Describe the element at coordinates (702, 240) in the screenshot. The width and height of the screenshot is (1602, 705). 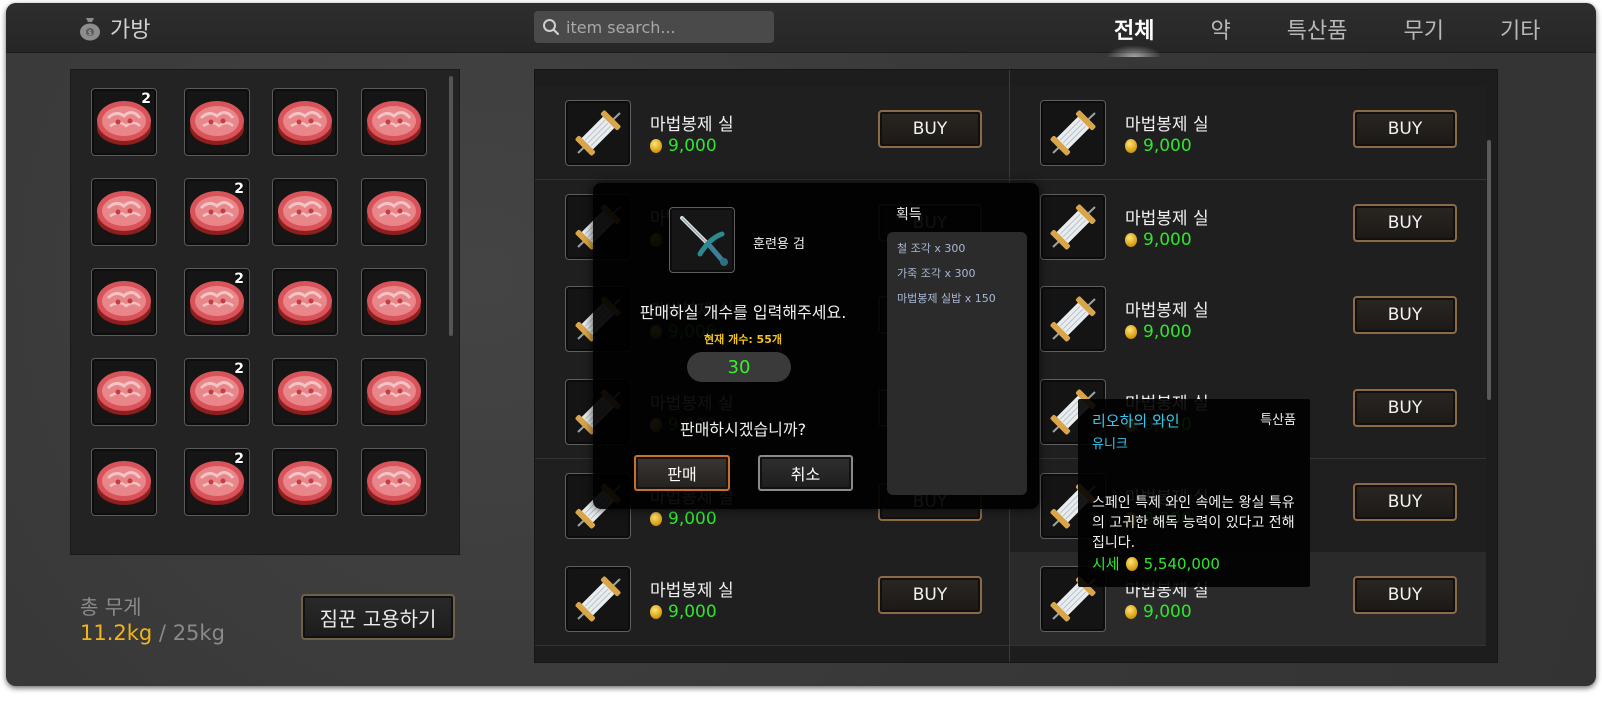
I see `dialog-item-slot` at that location.